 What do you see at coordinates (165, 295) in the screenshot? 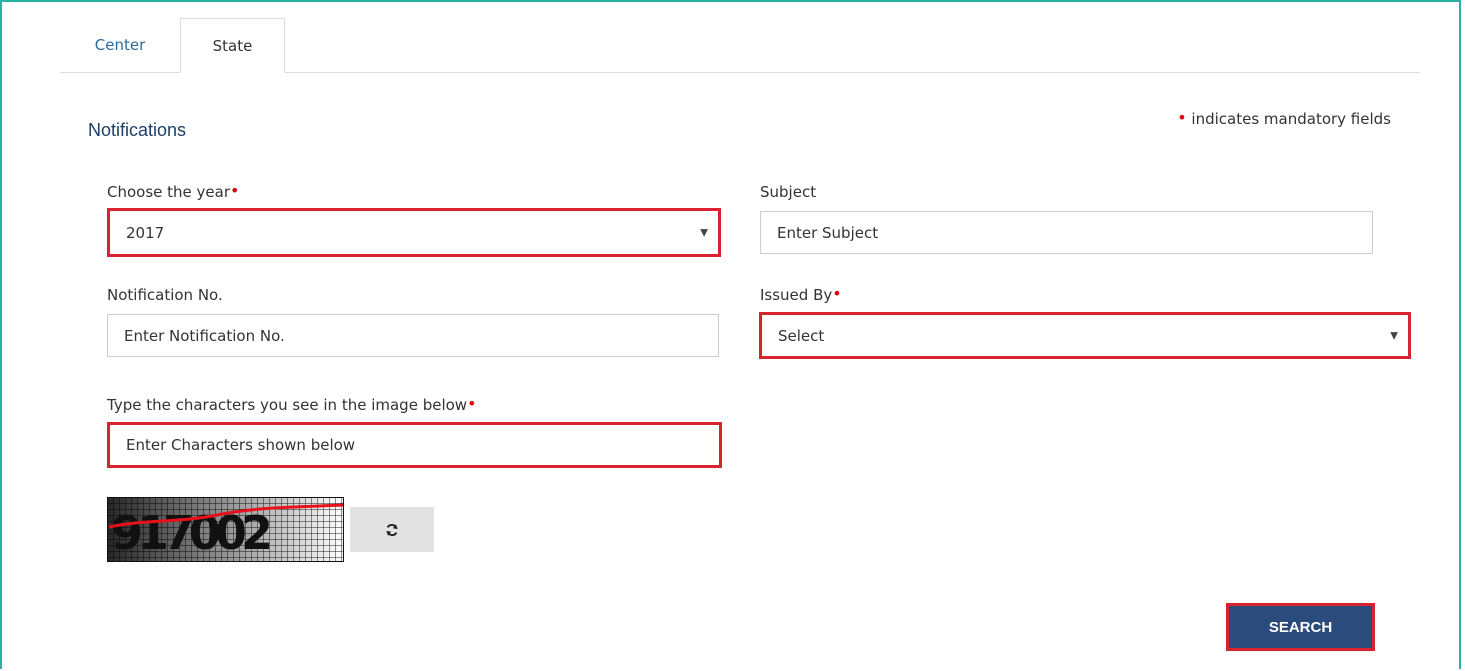
I see `notification-no-label: Notification No.` at bounding box center [165, 295].